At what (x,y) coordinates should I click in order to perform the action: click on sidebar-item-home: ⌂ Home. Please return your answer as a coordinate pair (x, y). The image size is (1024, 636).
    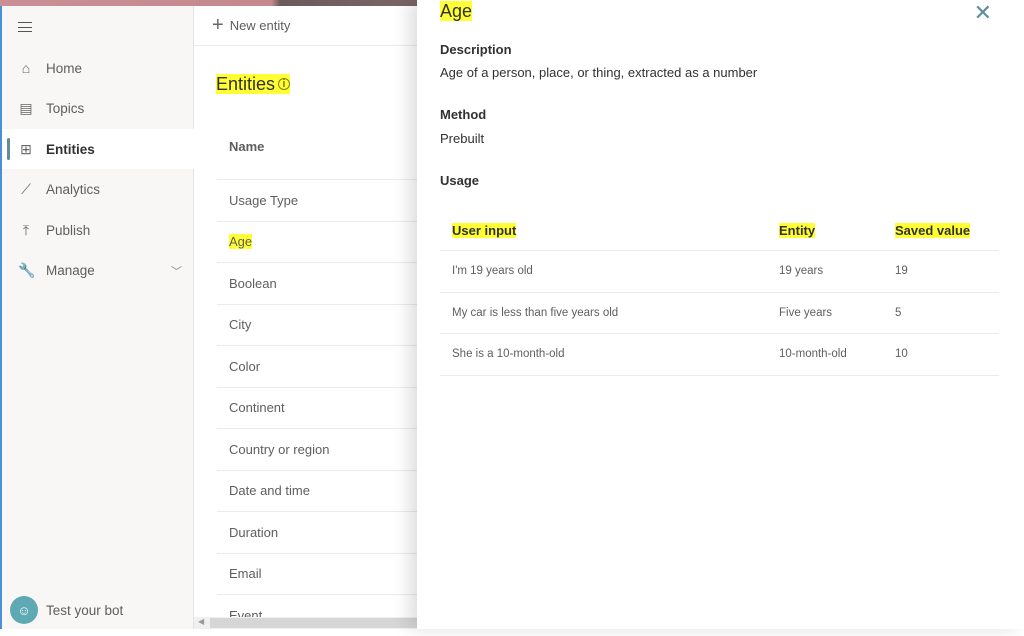
    Looking at the image, I should click on (98, 68).